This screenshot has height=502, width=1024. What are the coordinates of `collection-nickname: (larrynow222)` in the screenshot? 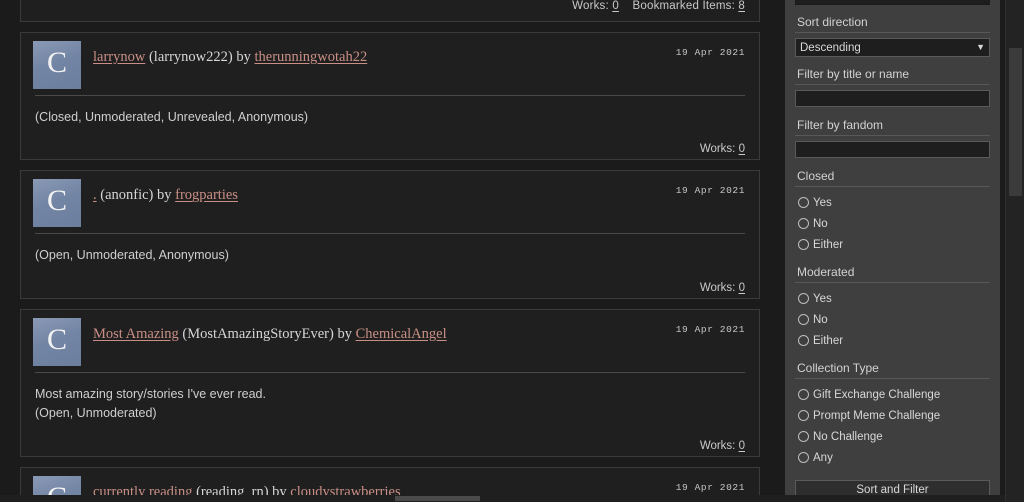 It's located at (190, 57).